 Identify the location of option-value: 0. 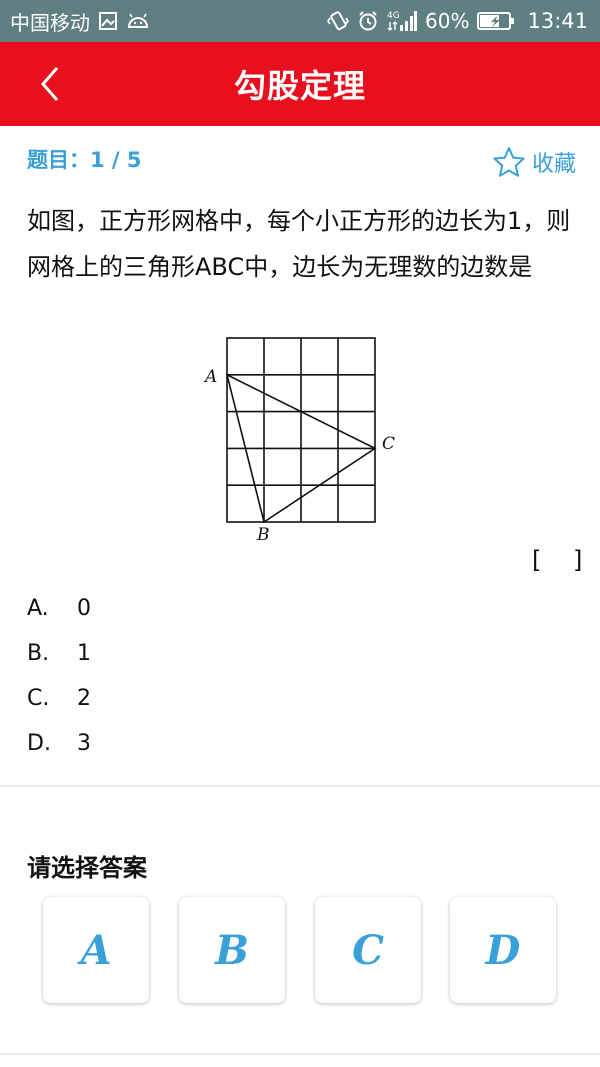
(84, 608).